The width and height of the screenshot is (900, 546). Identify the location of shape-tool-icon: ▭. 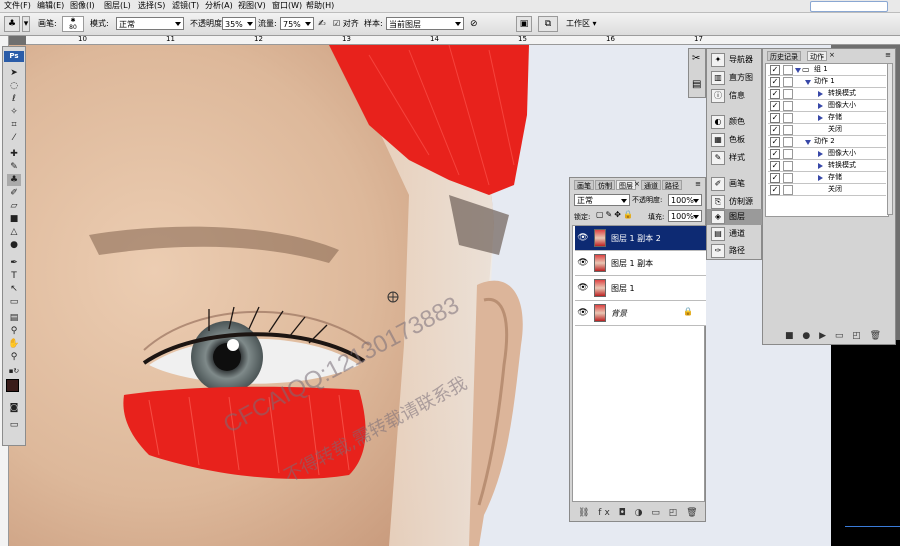
(14, 302).